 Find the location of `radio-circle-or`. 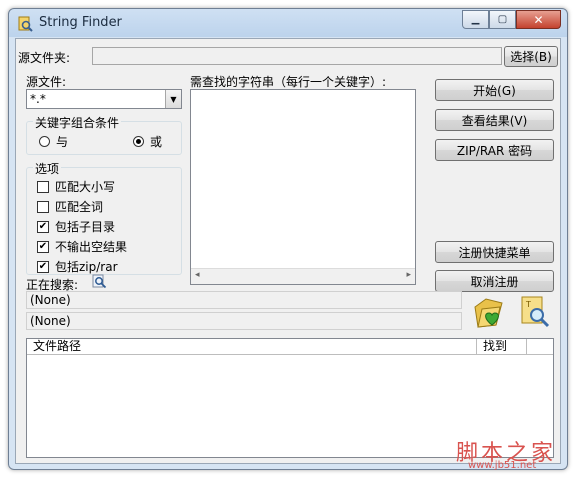

radio-circle-or is located at coordinates (138, 141).